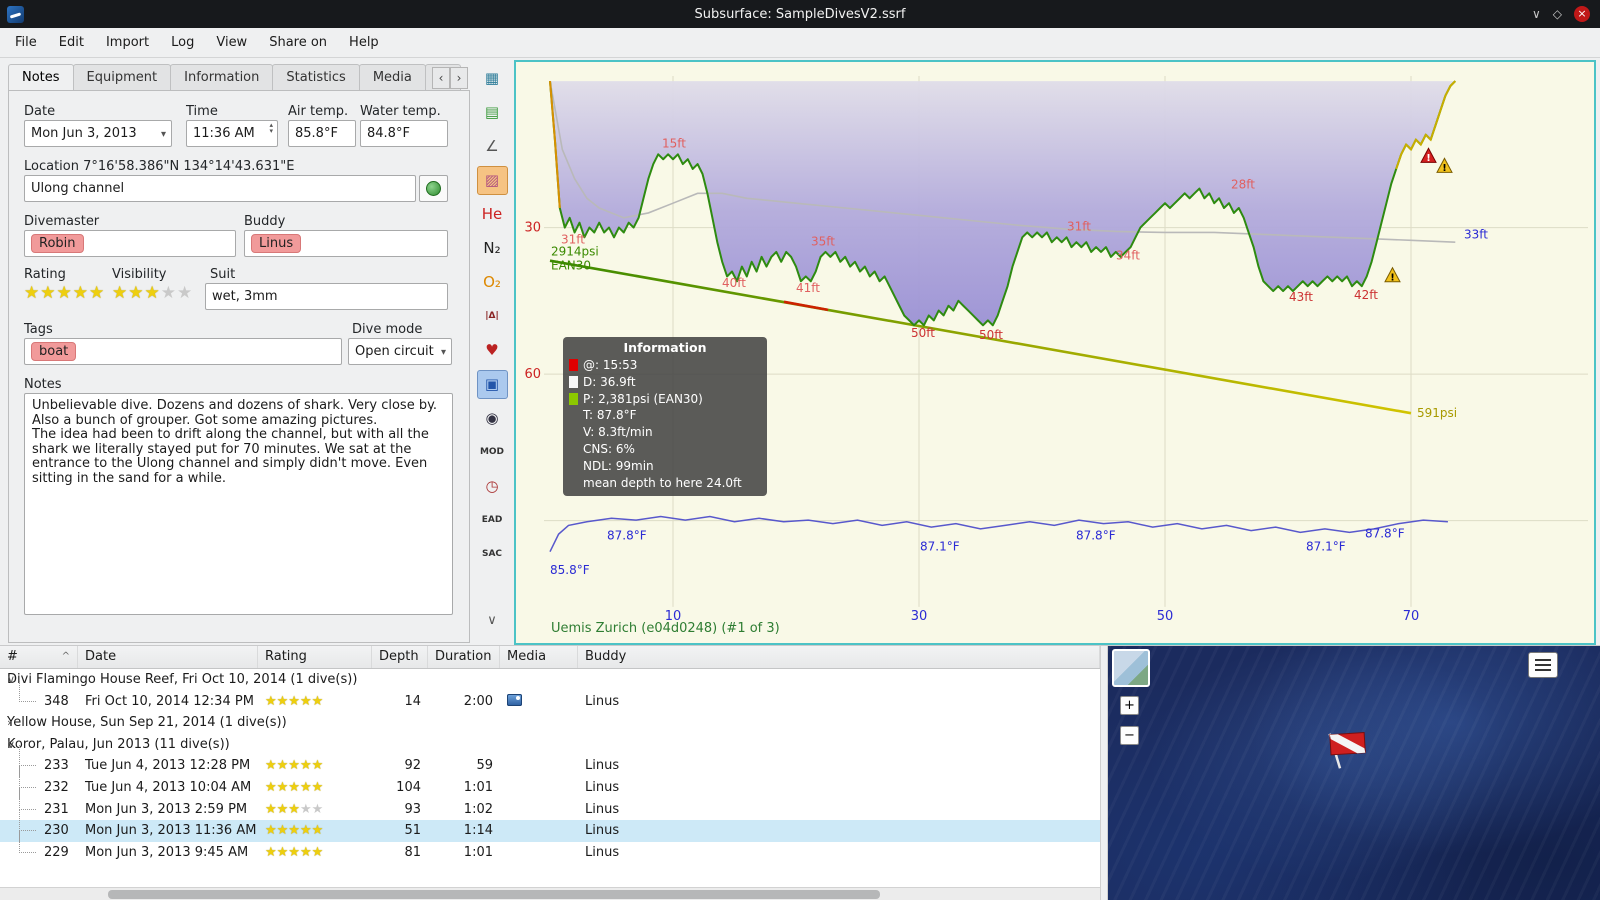  Describe the element at coordinates (387, 329) in the screenshot. I see `dive-mode-label: Dive mode` at that location.